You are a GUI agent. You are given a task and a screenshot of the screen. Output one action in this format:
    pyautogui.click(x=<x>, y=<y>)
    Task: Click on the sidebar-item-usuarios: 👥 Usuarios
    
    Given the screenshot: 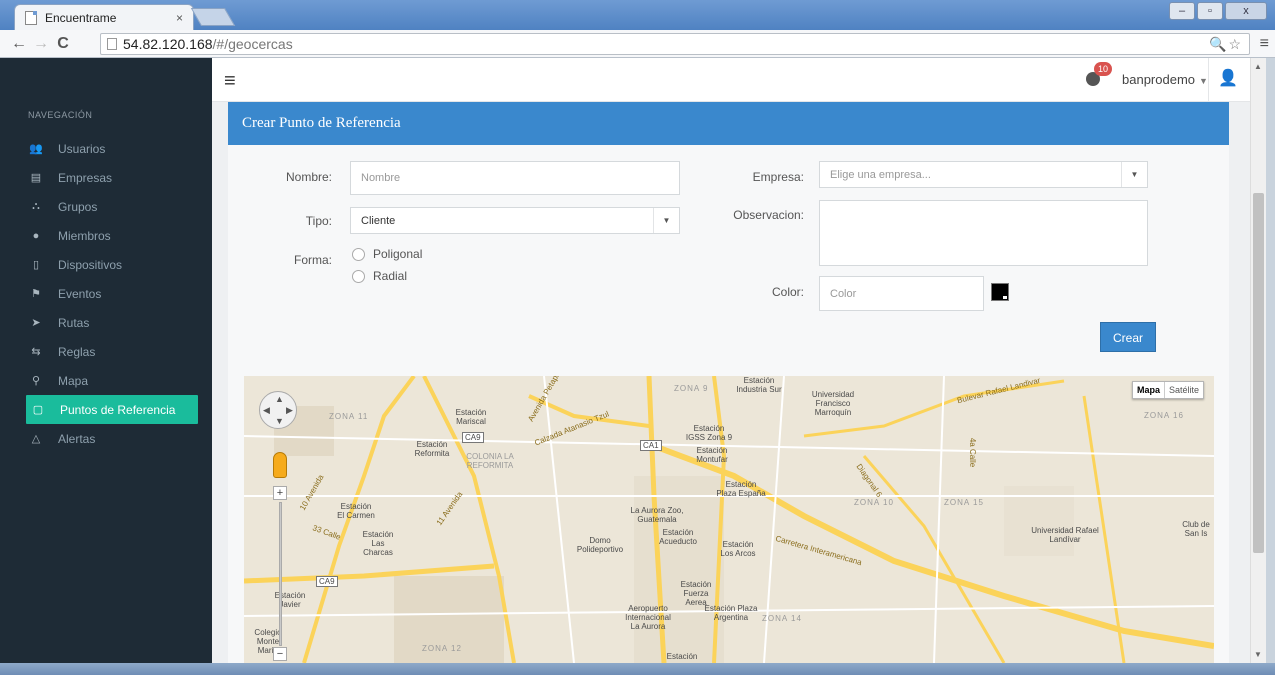 What is the action you would take?
    pyautogui.click(x=114, y=148)
    